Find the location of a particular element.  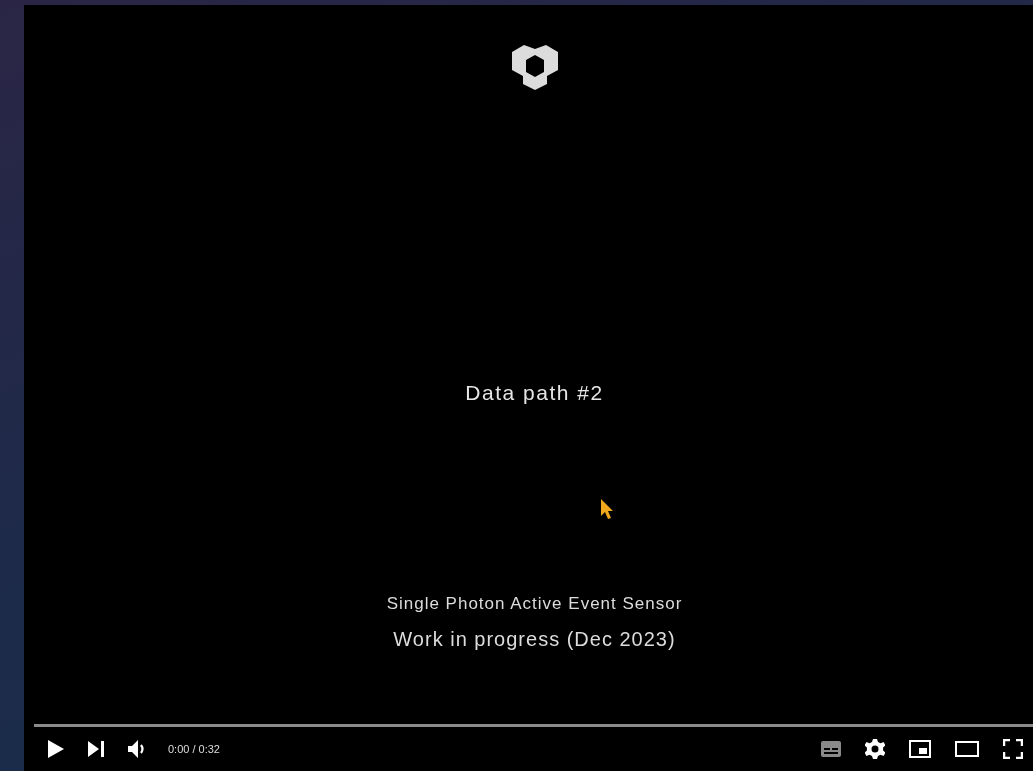

captions-icon is located at coordinates (831, 749).